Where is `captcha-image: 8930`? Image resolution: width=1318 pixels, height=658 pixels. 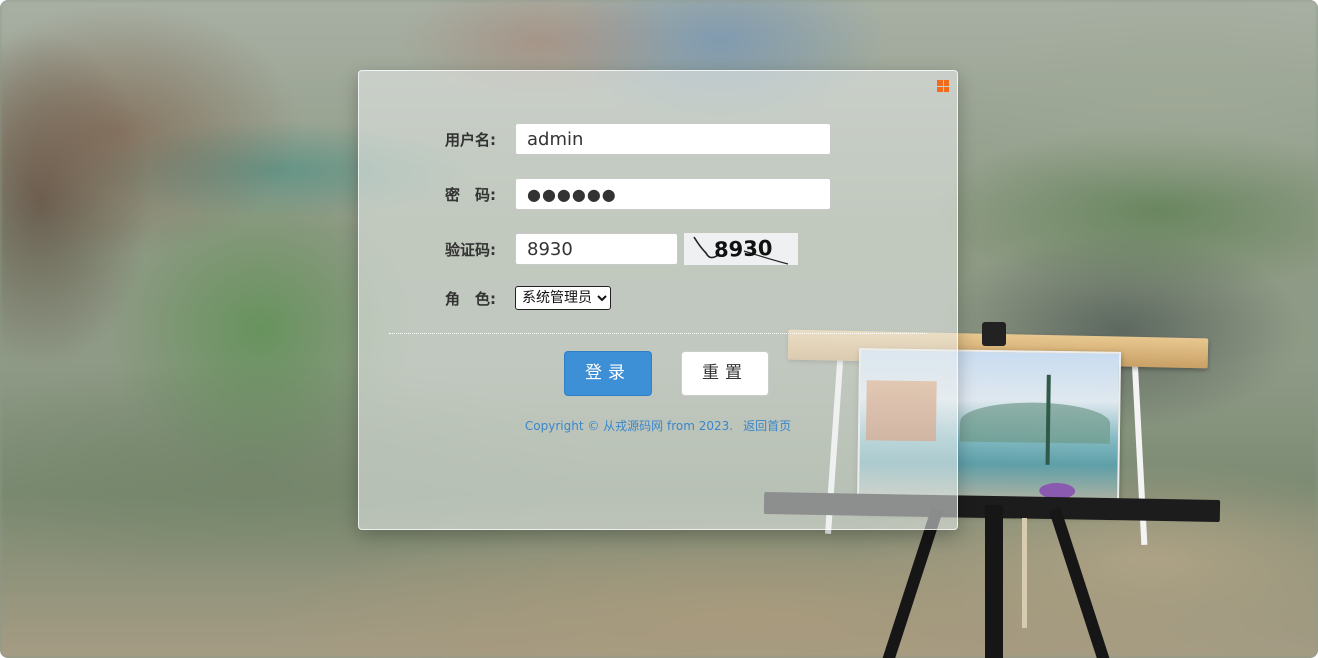 captcha-image: 8930 is located at coordinates (741, 249).